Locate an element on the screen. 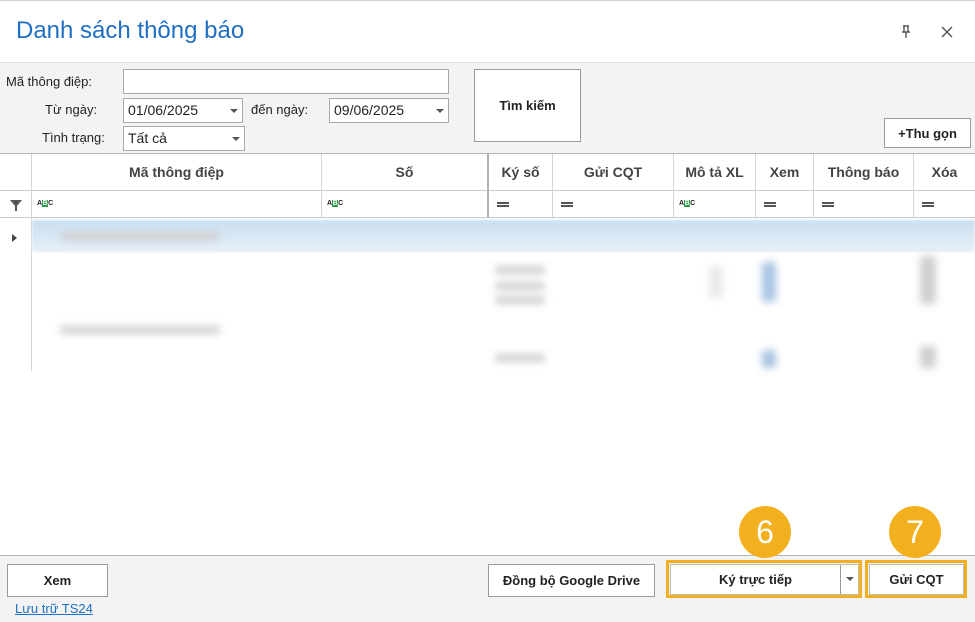 The width and height of the screenshot is (975, 622). from-date-label: Từ ngày: is located at coordinates (71, 109).